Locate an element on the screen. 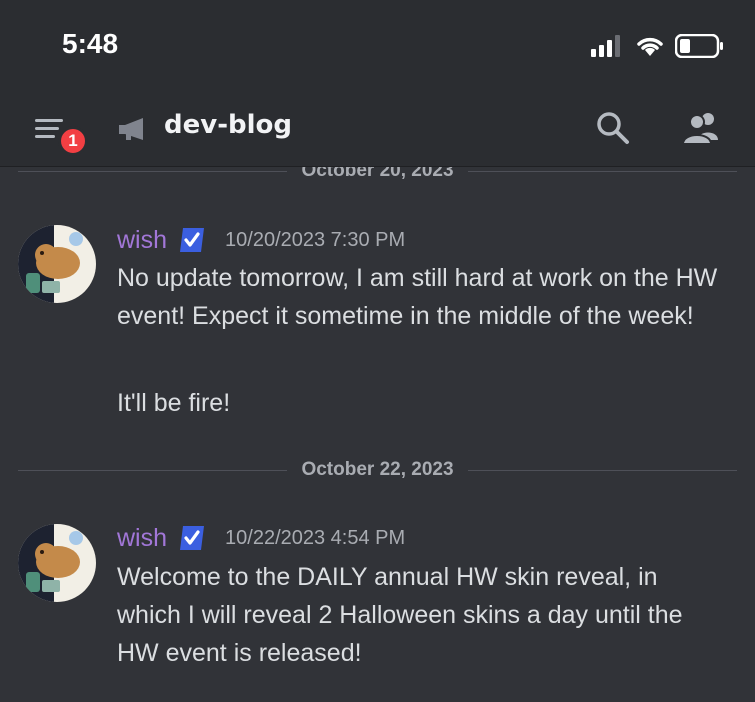 This screenshot has height=702, width=755. battery-icon is located at coordinates (699, 46).